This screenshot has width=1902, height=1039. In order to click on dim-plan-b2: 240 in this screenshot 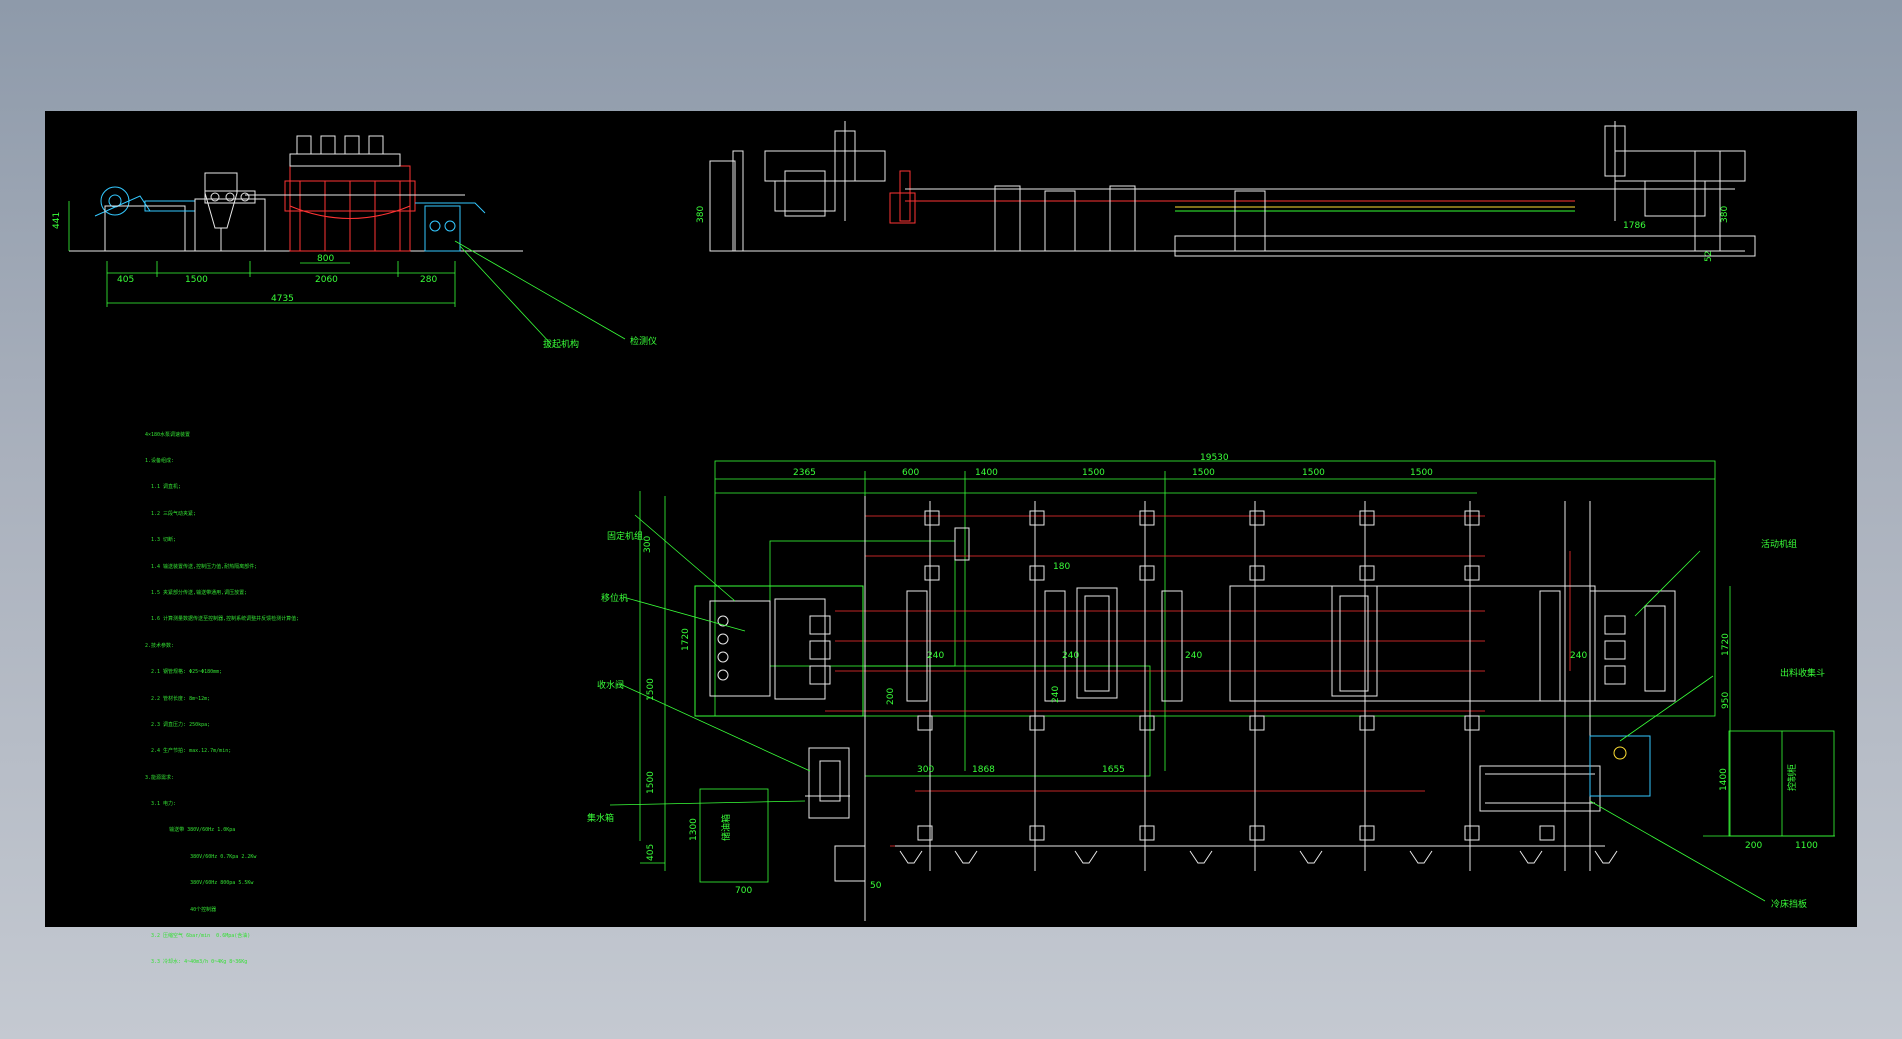, I will do `click(935, 656)`.